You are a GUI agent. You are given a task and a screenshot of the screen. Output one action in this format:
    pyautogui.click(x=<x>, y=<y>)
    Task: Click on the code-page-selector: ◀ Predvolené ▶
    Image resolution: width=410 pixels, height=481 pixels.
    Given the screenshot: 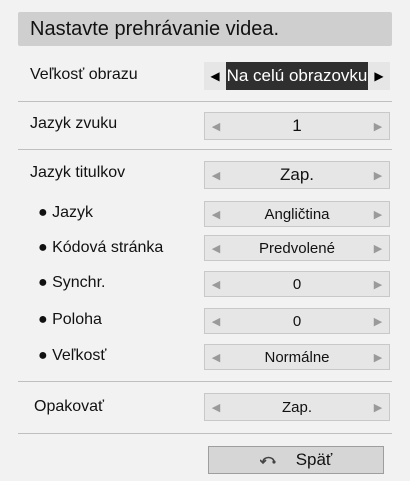 What is the action you would take?
    pyautogui.click(x=297, y=248)
    